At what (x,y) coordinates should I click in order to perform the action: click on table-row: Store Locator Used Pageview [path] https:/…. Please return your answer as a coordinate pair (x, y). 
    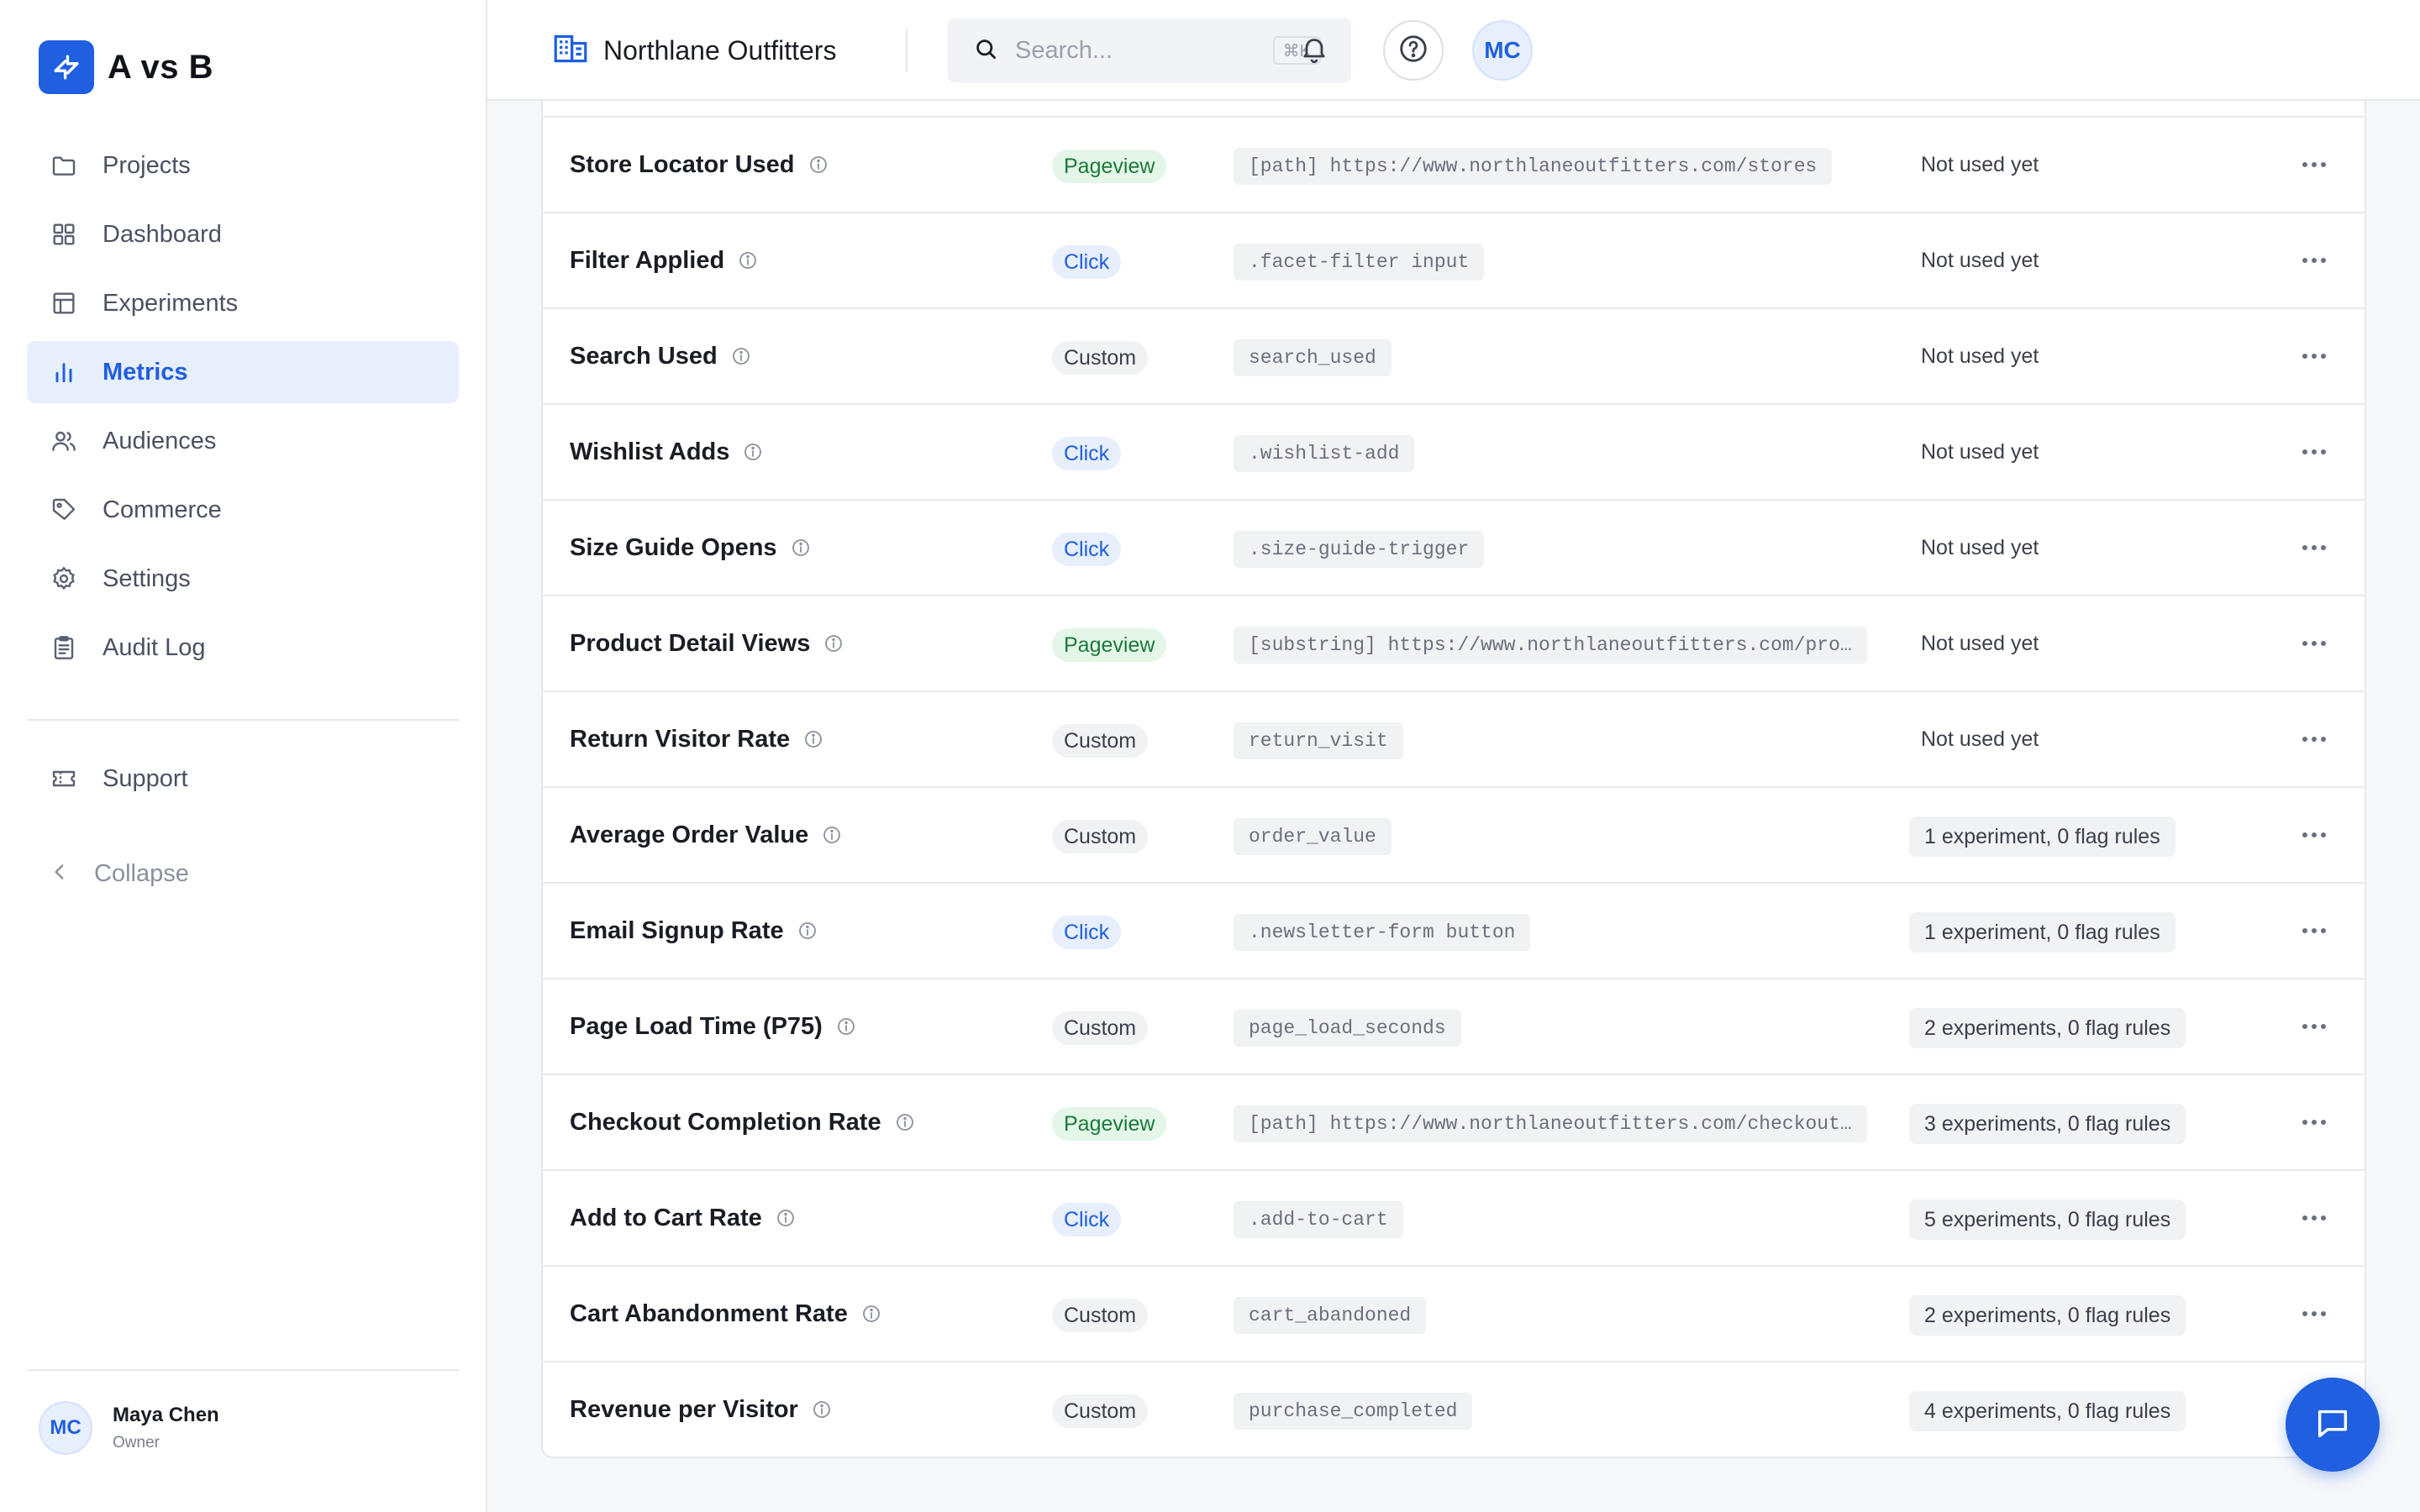
    Looking at the image, I should click on (1454, 164).